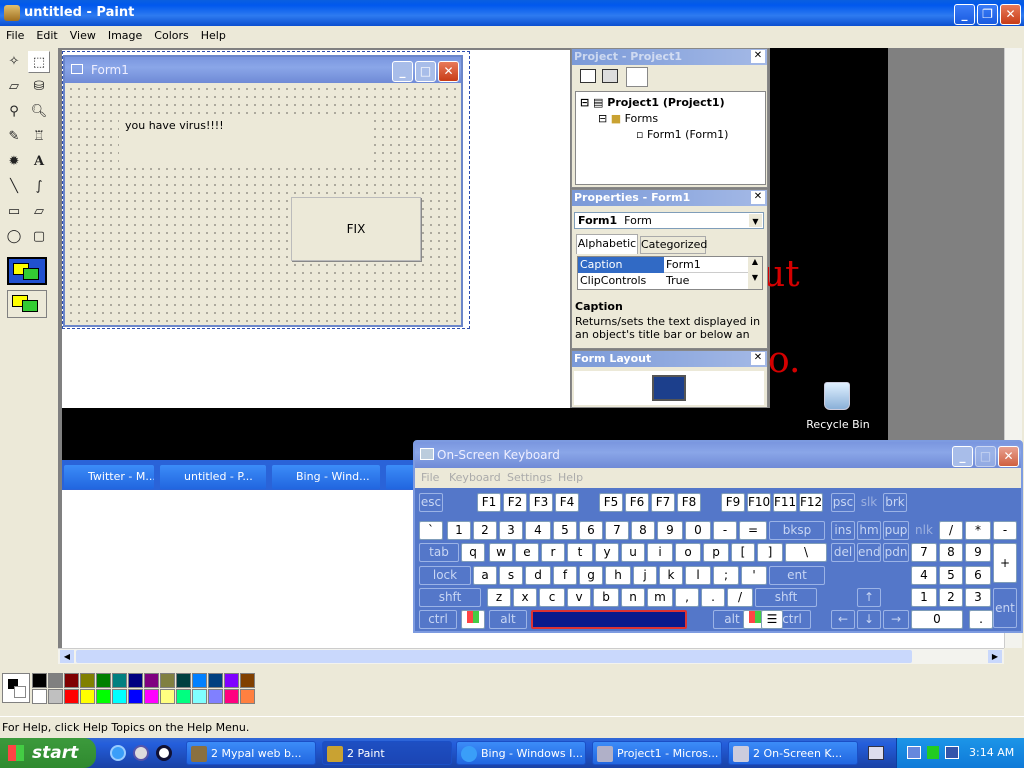 The image size is (1024, 768). I want to click on key-a-4: f, so click(565, 575).